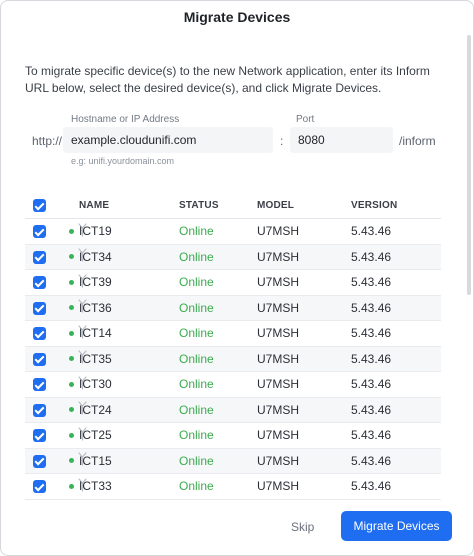 Image resolution: width=474 pixels, height=556 pixels. Describe the element at coordinates (469, 165) in the screenshot. I see `scrollbar` at that location.